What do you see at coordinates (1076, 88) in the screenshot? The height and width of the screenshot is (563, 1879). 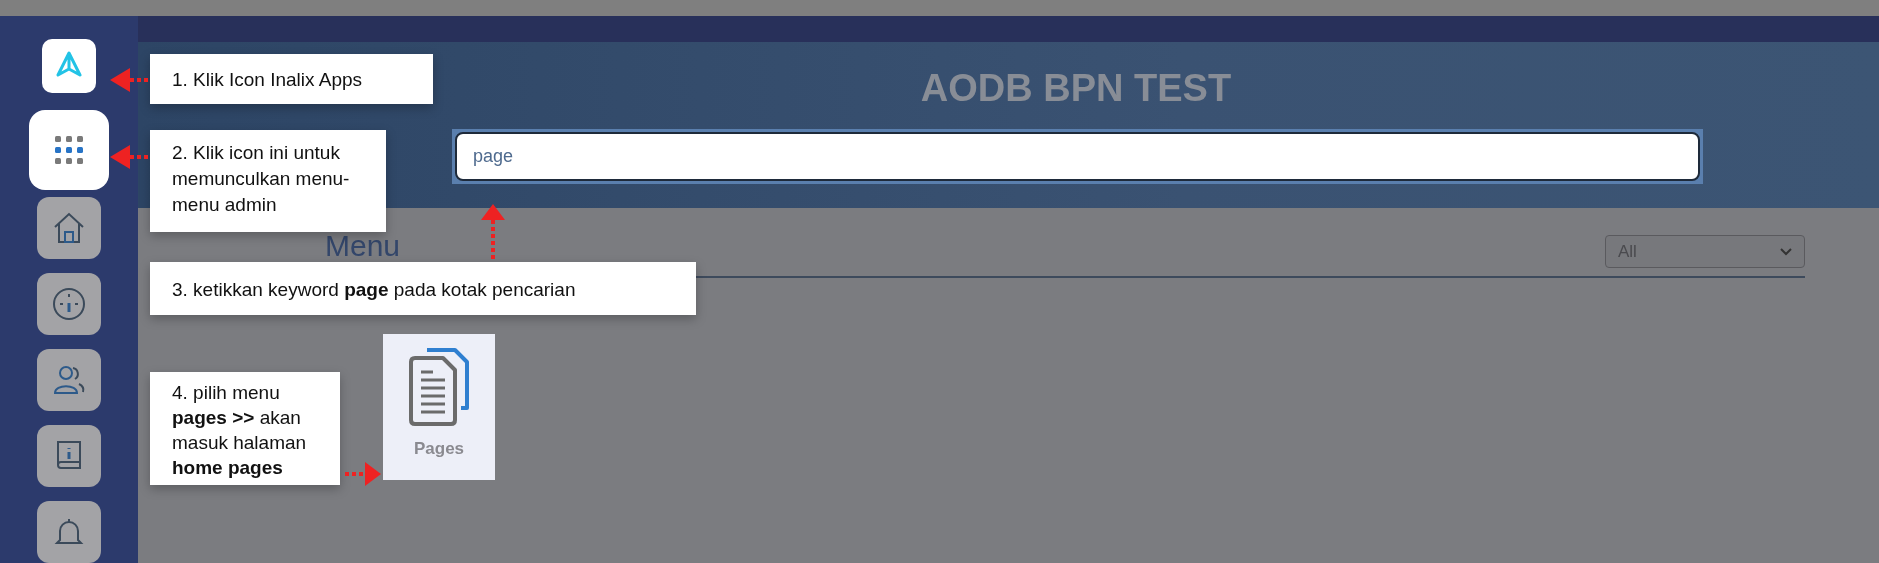 I see `app-title: AODB BPN TEST` at bounding box center [1076, 88].